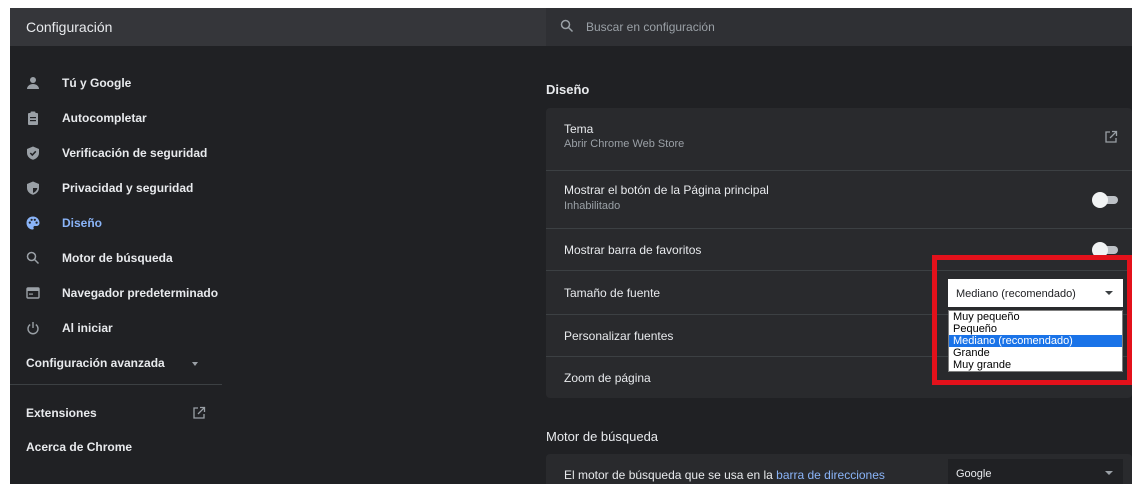 This screenshot has height=484, width=1132. I want to click on bookmarks-bar-row: Mostrar barra de favoritos, so click(839, 249).